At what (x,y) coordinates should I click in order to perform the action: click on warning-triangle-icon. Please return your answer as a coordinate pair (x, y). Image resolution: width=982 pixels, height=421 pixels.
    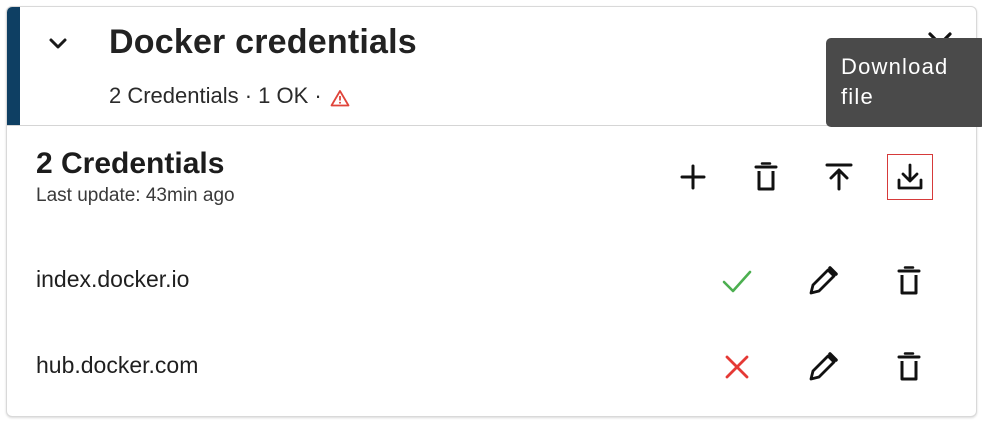
    Looking at the image, I should click on (340, 97).